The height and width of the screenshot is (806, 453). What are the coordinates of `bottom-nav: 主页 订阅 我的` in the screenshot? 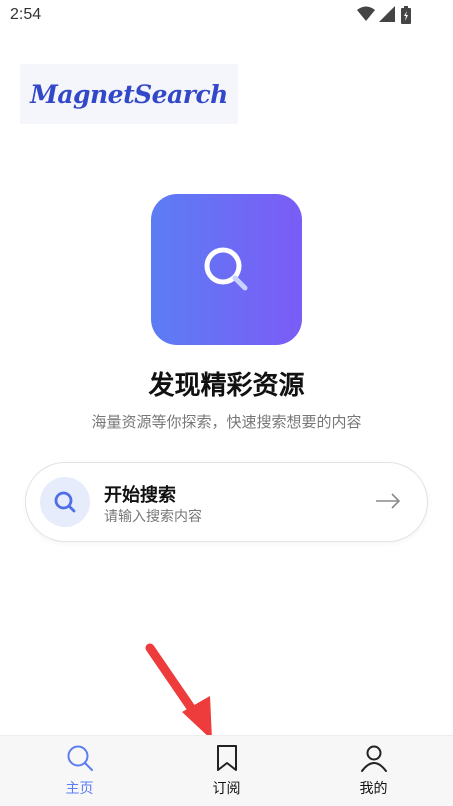 It's located at (226, 770).